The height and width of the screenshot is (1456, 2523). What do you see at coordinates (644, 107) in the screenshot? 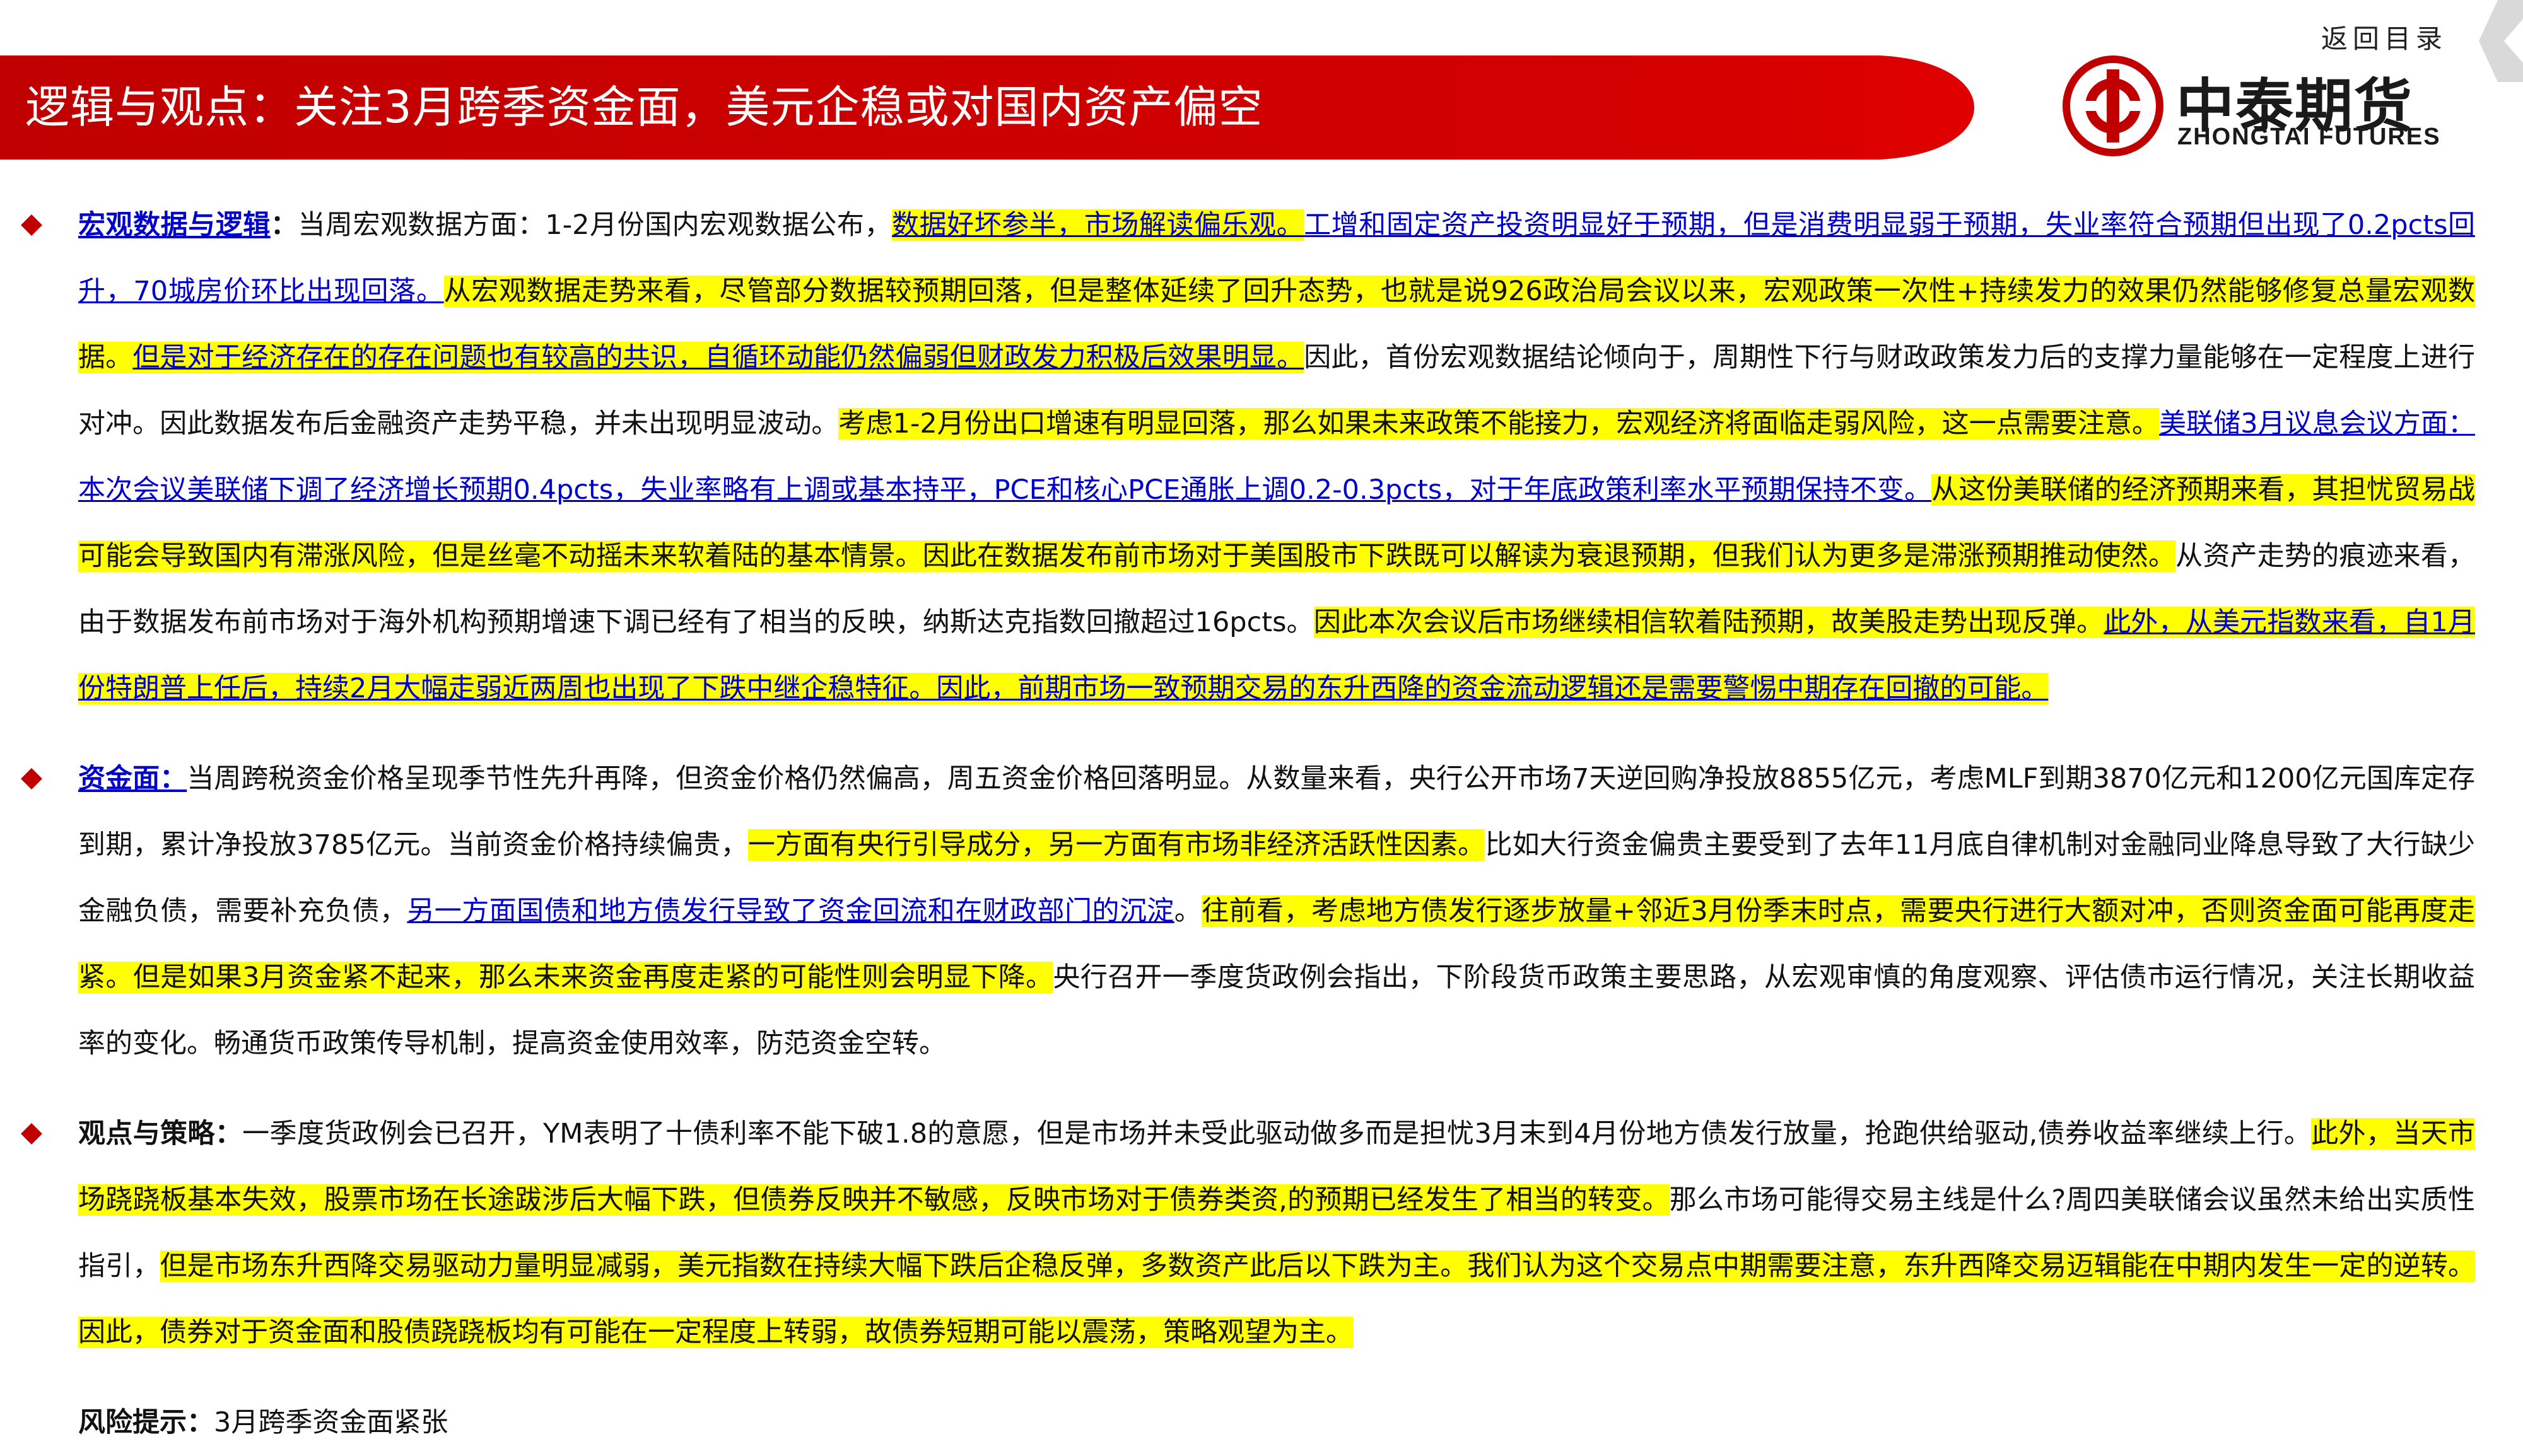
I see `page-title: 逻辑与观点：关注3月跨季资金面，美元企稳或对国内资产偏空` at bounding box center [644, 107].